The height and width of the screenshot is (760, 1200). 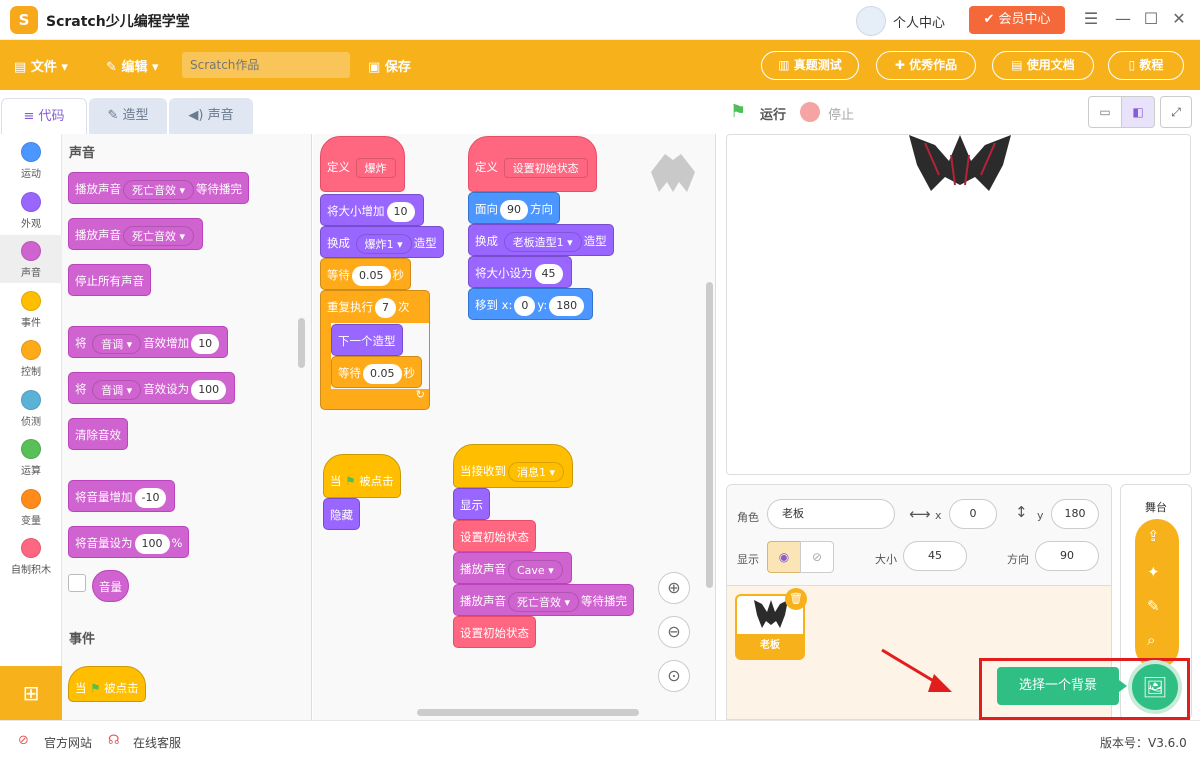 I want to click on costume-dropdown: 老板造型1 ▾, so click(x=542, y=241).